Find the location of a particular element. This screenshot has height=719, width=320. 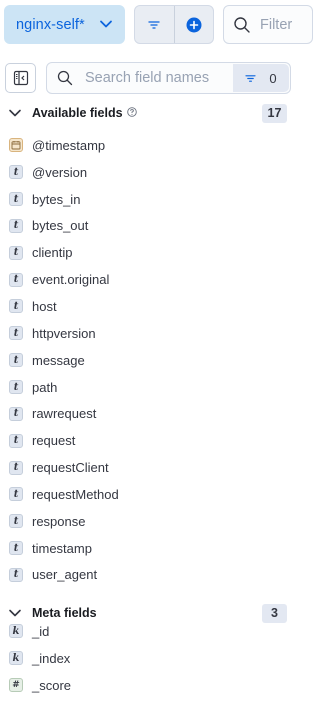

field-item: t response is located at coordinates (148, 521).